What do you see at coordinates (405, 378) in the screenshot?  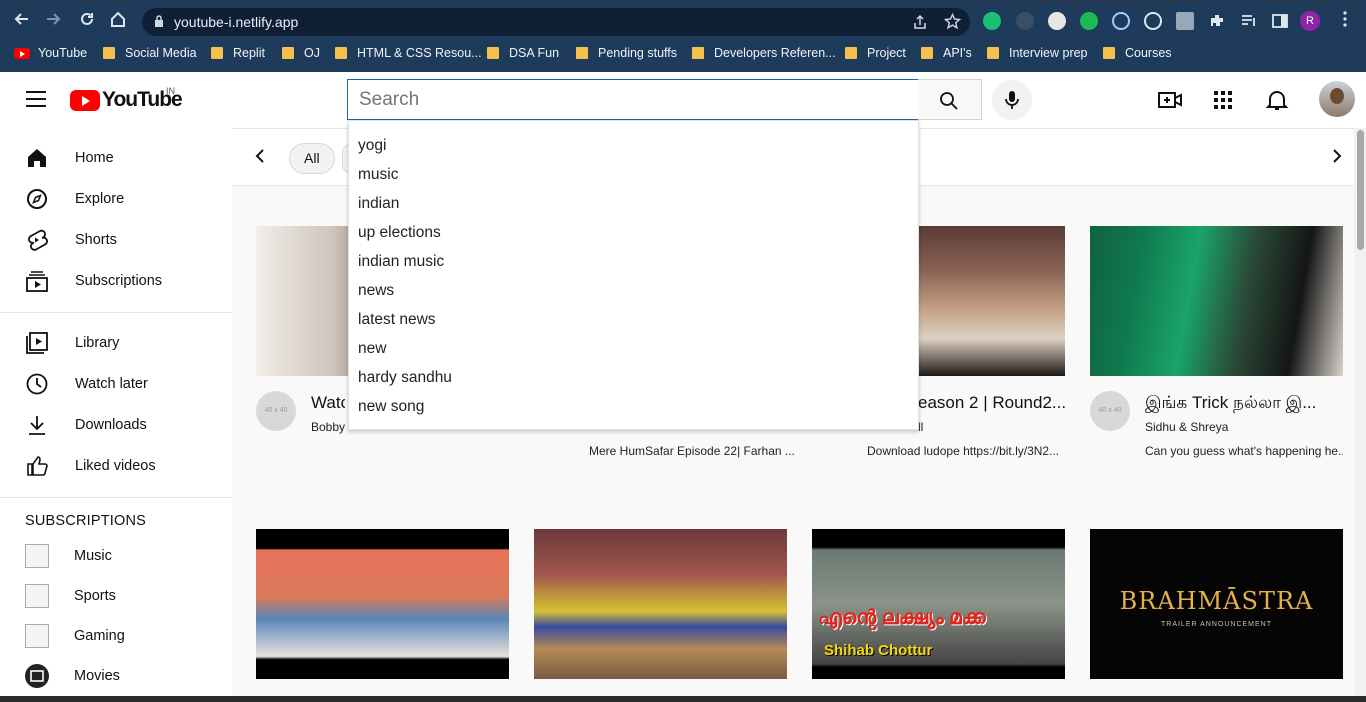 I see `suggestion-item: hardy sandhu` at bounding box center [405, 378].